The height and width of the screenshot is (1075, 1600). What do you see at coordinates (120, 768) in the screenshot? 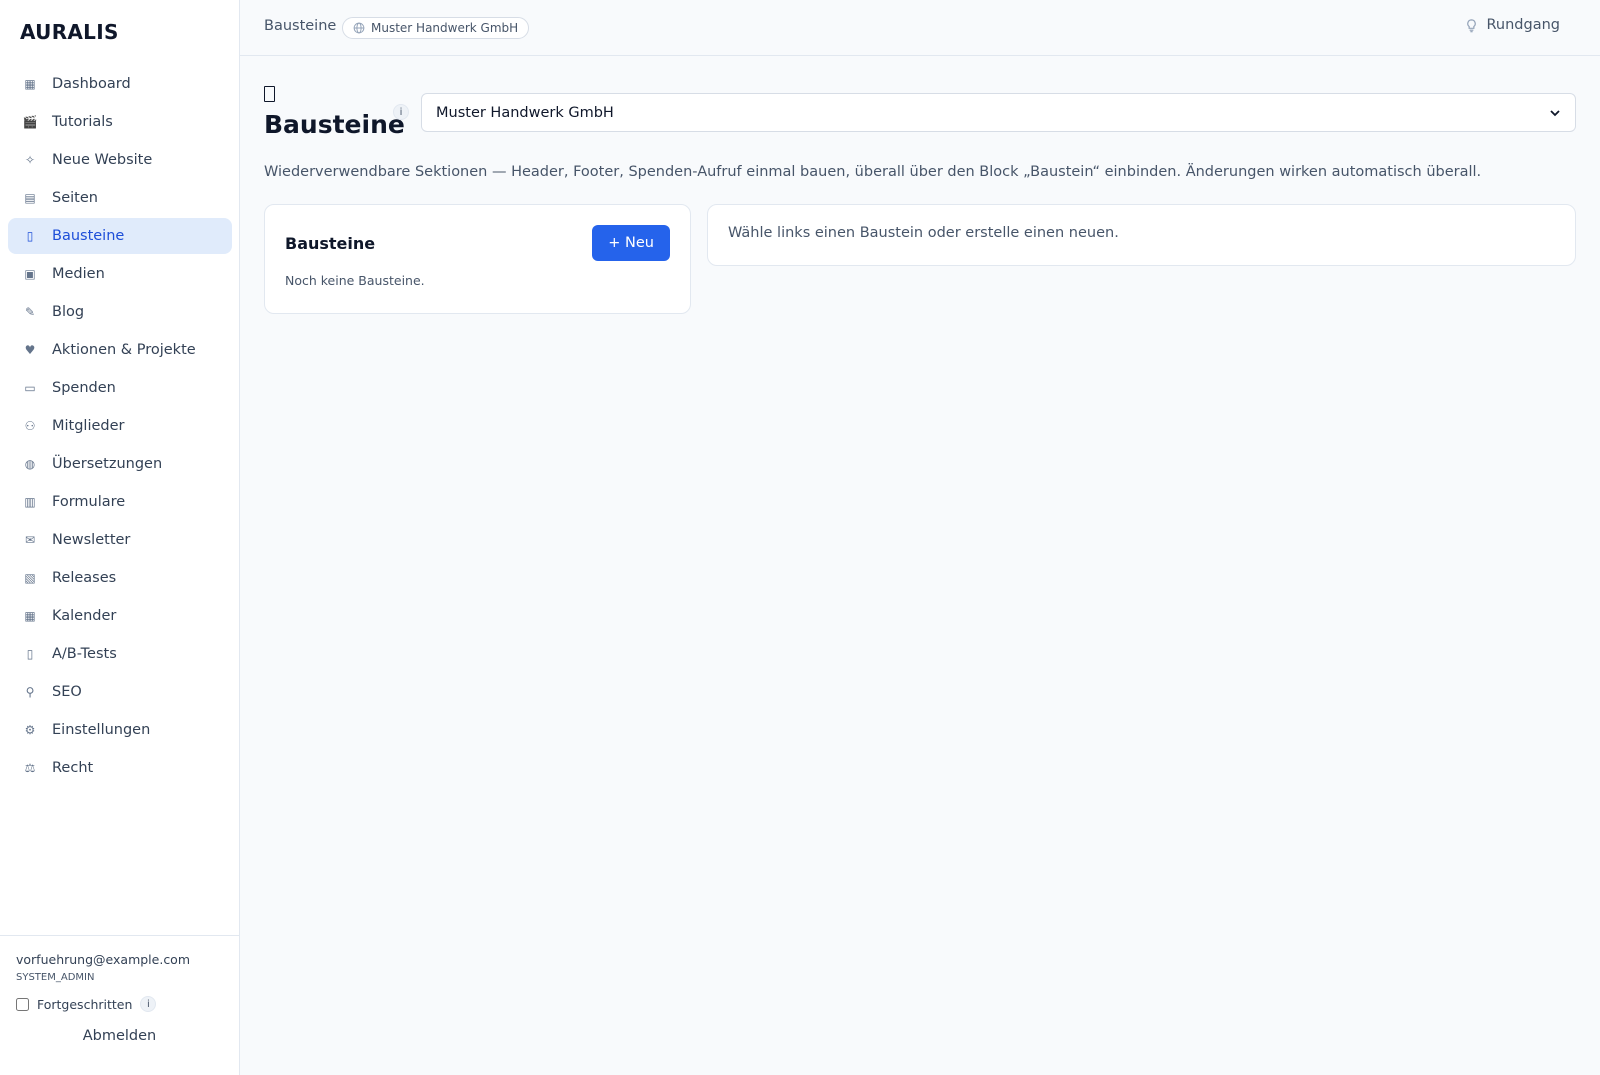
I see `sidebar-item-recht: ⚖ Recht` at bounding box center [120, 768].